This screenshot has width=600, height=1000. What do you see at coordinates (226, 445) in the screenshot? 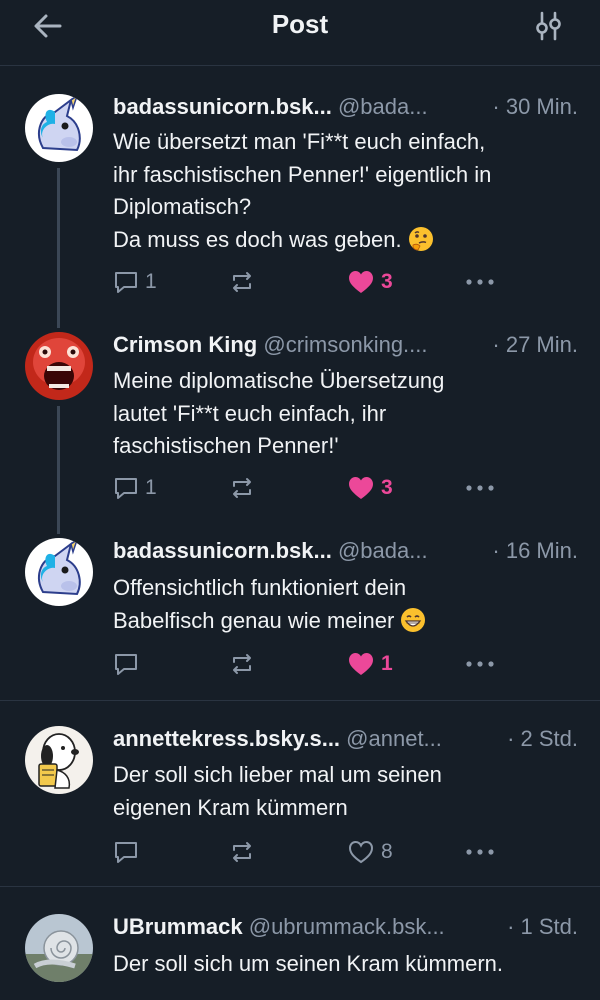
I see `post-text-line: faschistischen Penner!'` at bounding box center [226, 445].